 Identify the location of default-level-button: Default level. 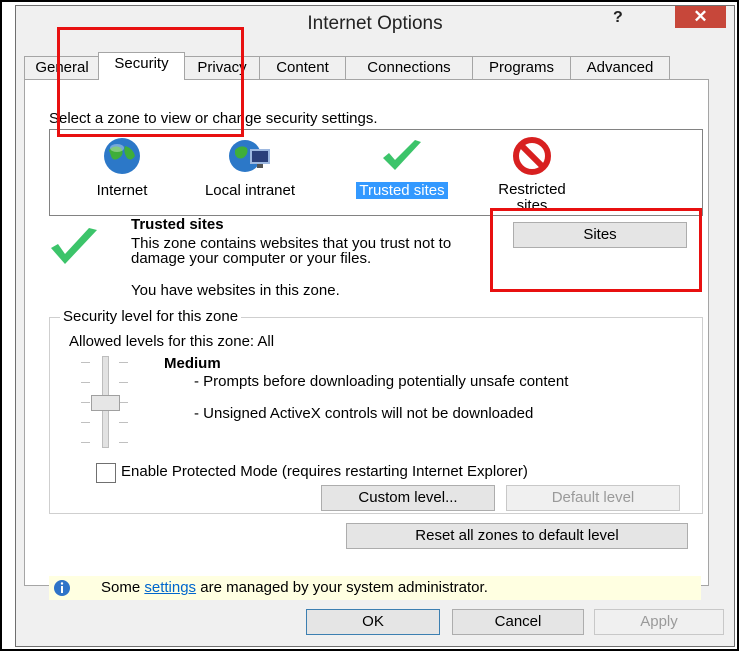
(593, 498).